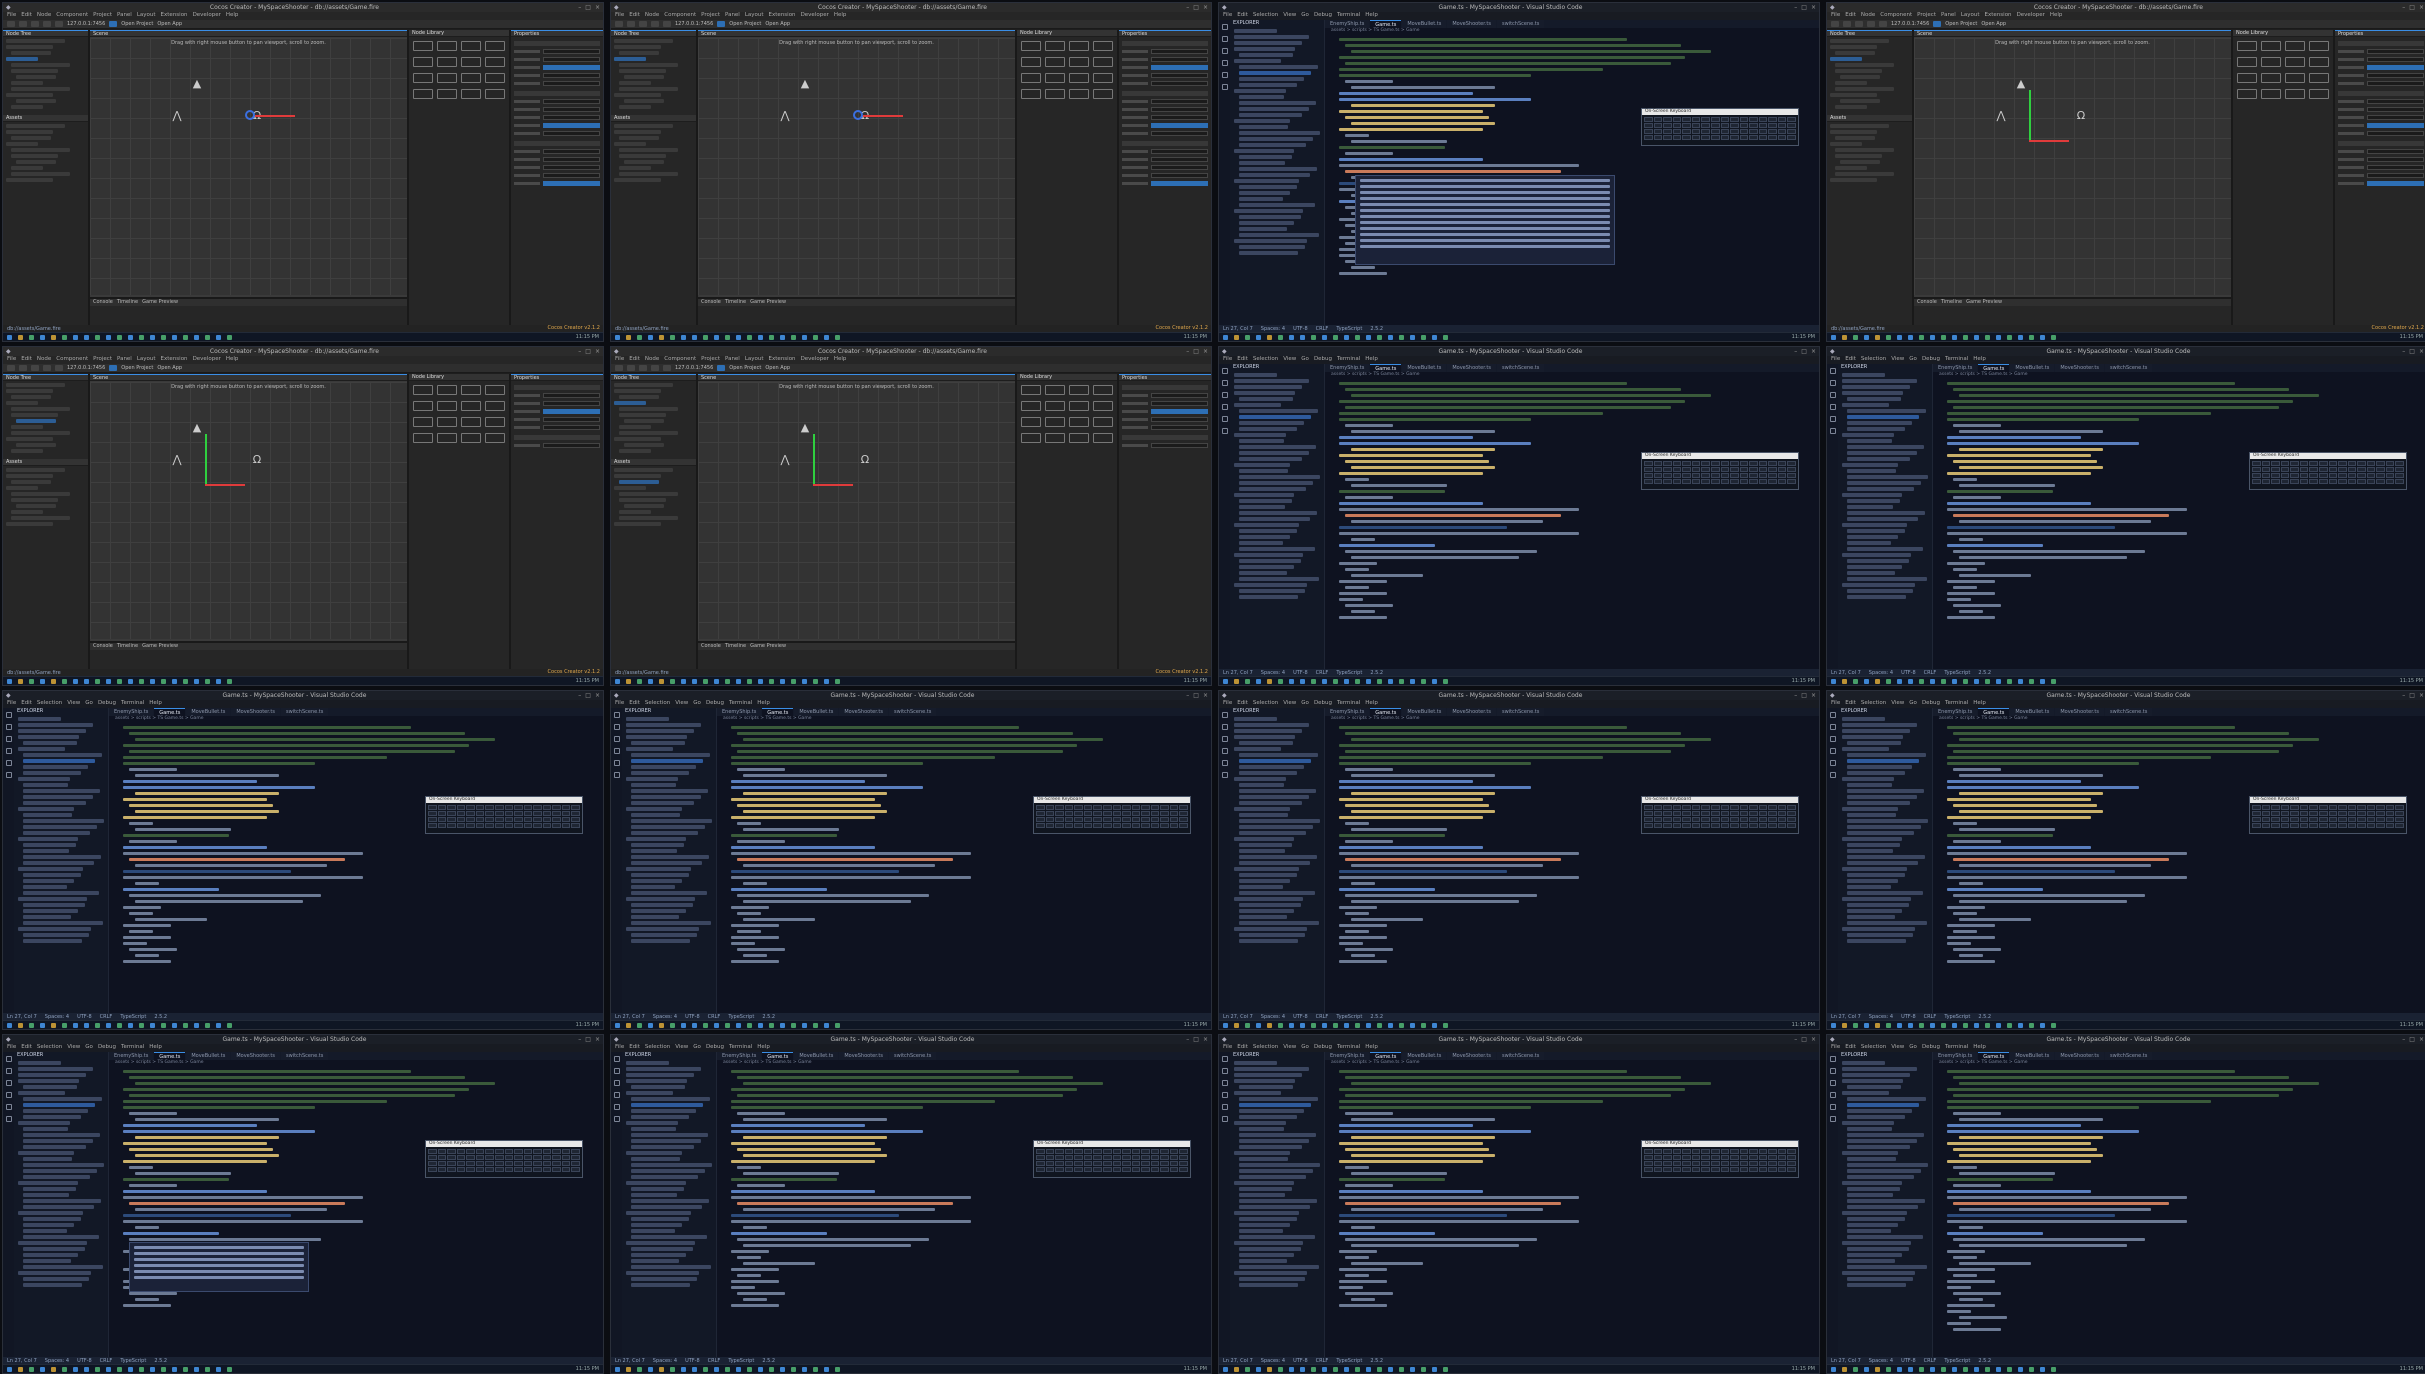 This screenshot has width=2425, height=1374. I want to click on status-item: UTF-8, so click(1300, 673).